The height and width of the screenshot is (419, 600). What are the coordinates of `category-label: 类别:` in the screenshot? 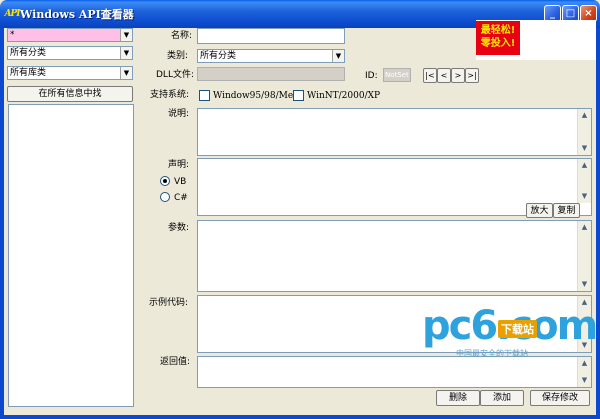 It's located at (178, 56).